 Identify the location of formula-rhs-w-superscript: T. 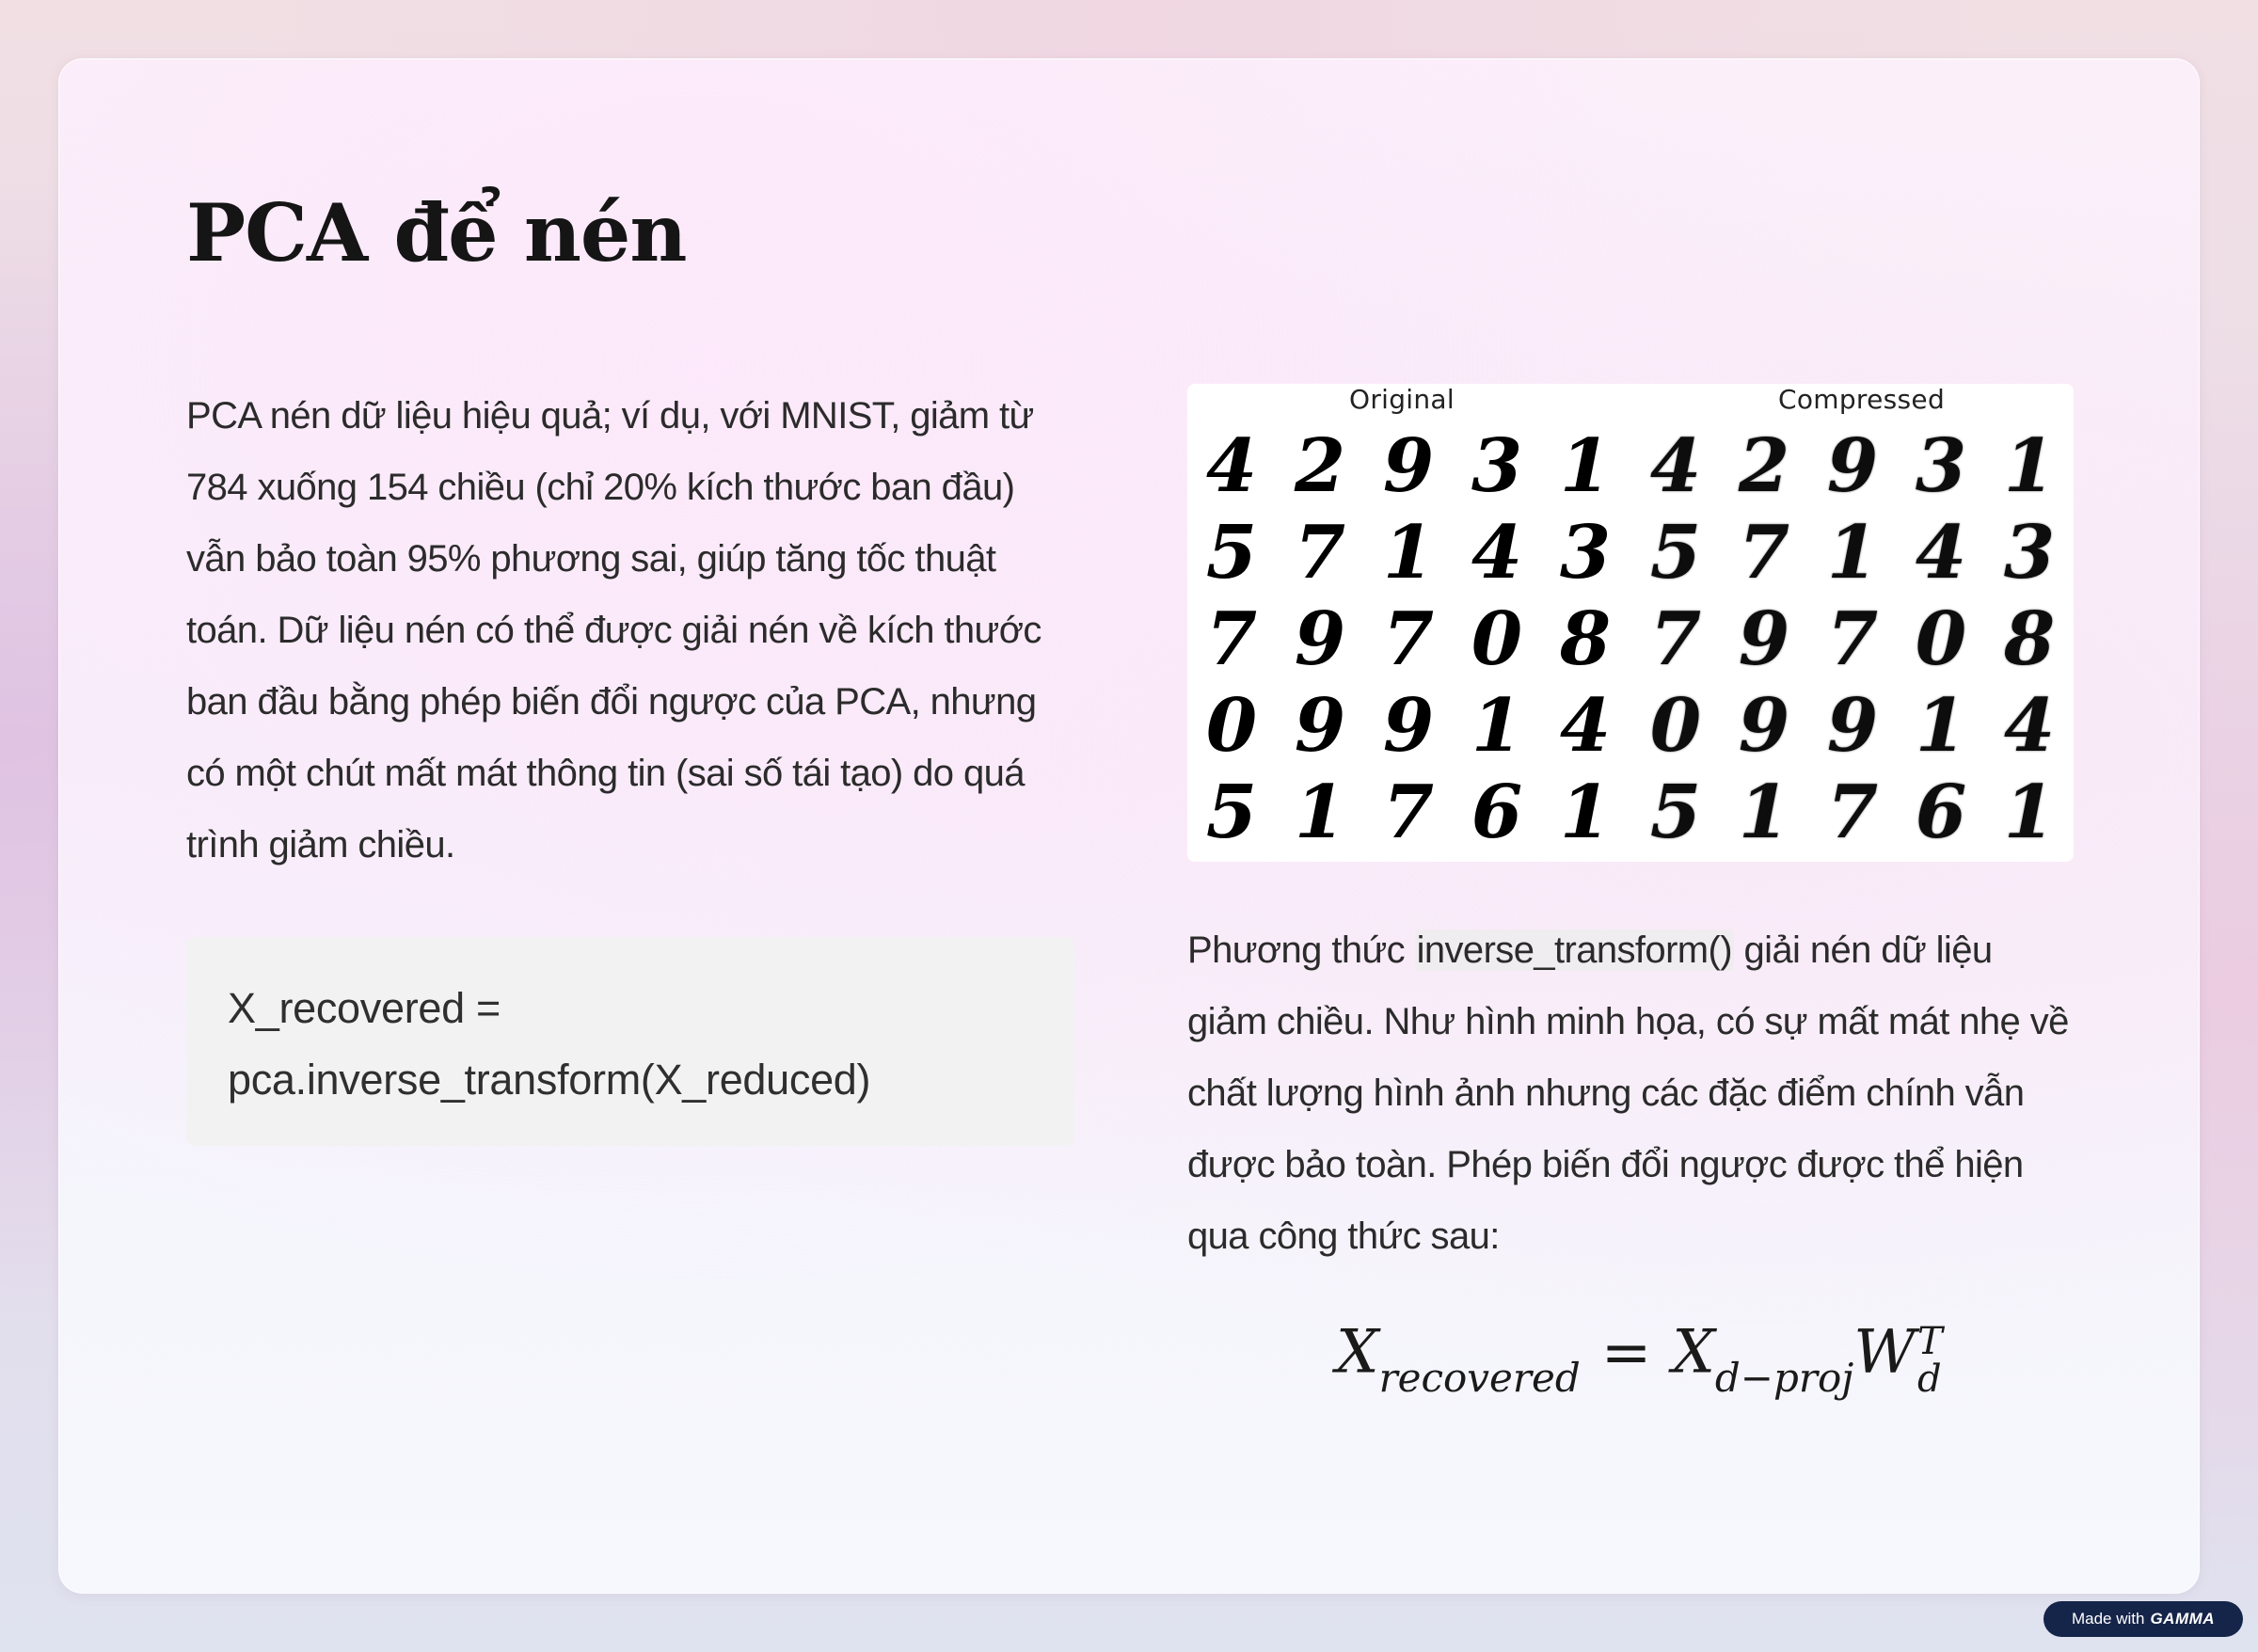
(1930, 1341).